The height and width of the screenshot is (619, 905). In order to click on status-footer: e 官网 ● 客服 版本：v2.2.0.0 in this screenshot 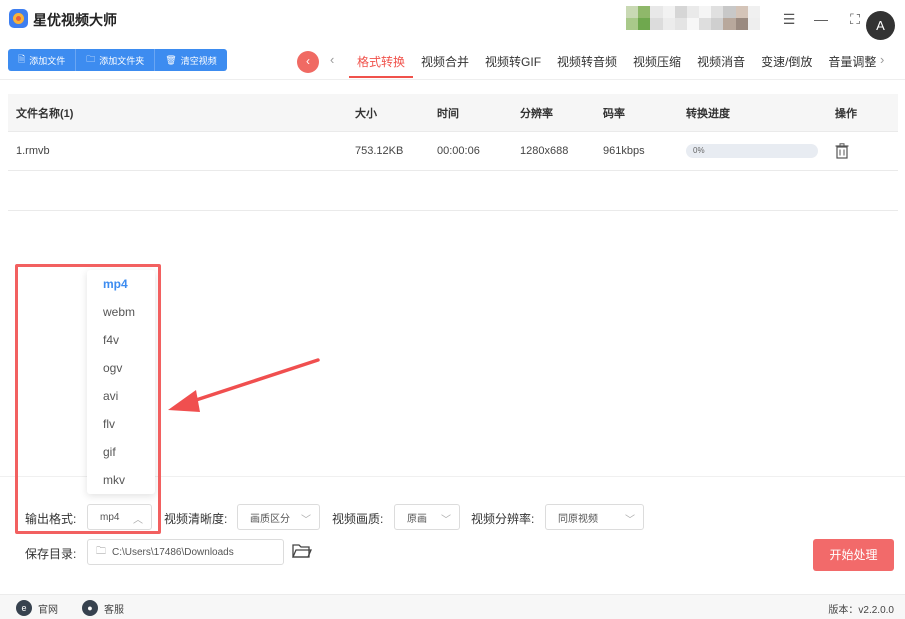, I will do `click(452, 606)`.